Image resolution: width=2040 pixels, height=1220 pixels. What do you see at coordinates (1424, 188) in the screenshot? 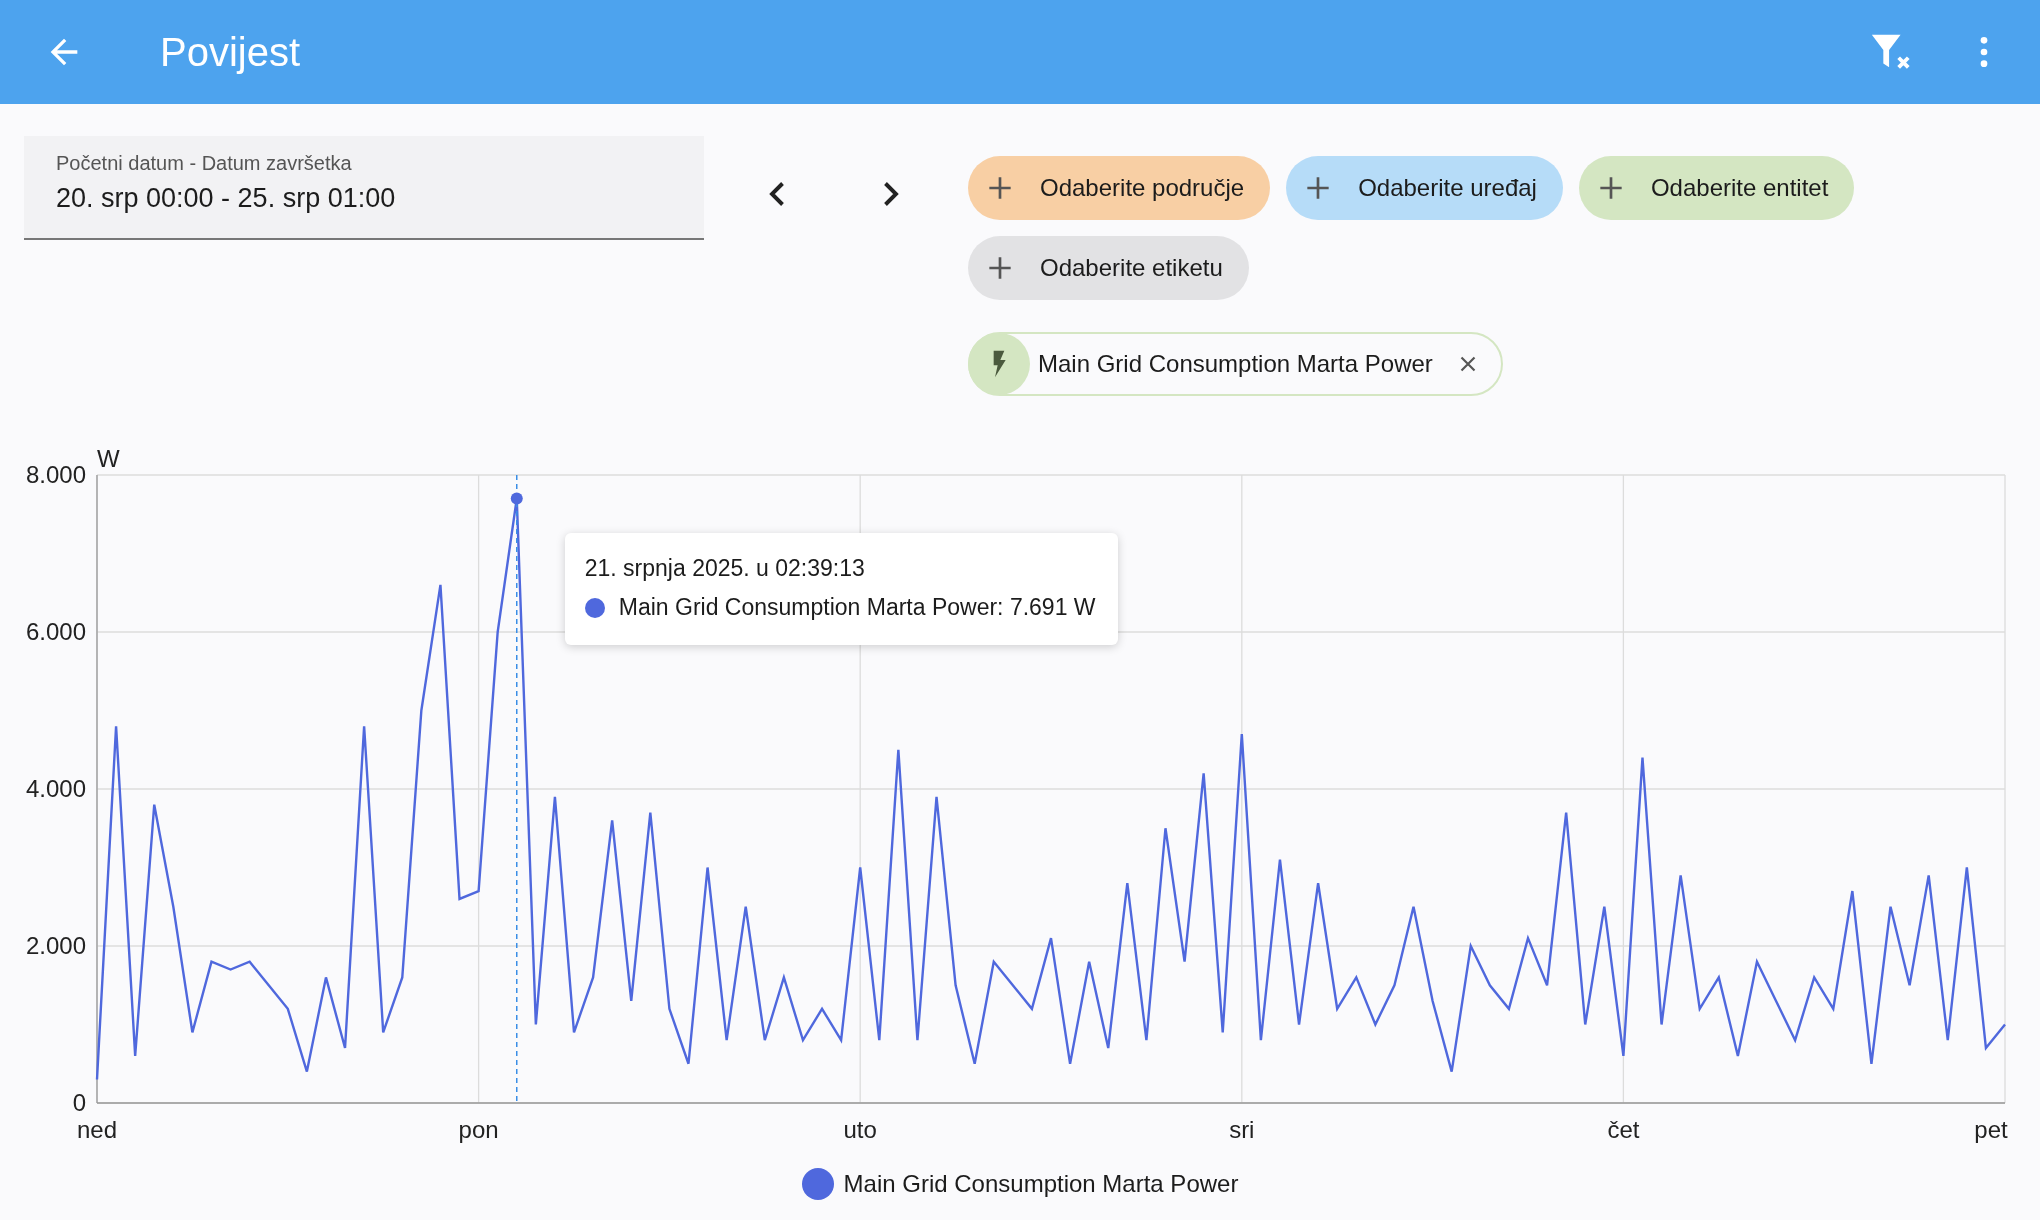
I see `add-target-chip: Odaberite uređaj` at bounding box center [1424, 188].